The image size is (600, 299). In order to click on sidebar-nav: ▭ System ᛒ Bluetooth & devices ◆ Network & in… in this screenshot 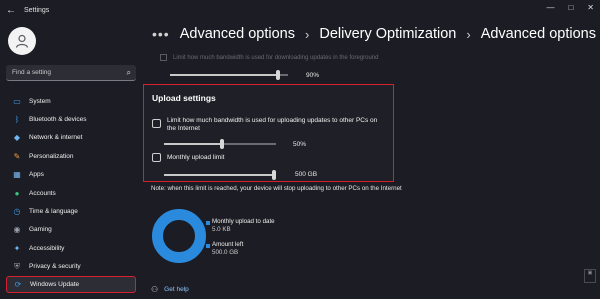, I will do `click(71, 192)`.